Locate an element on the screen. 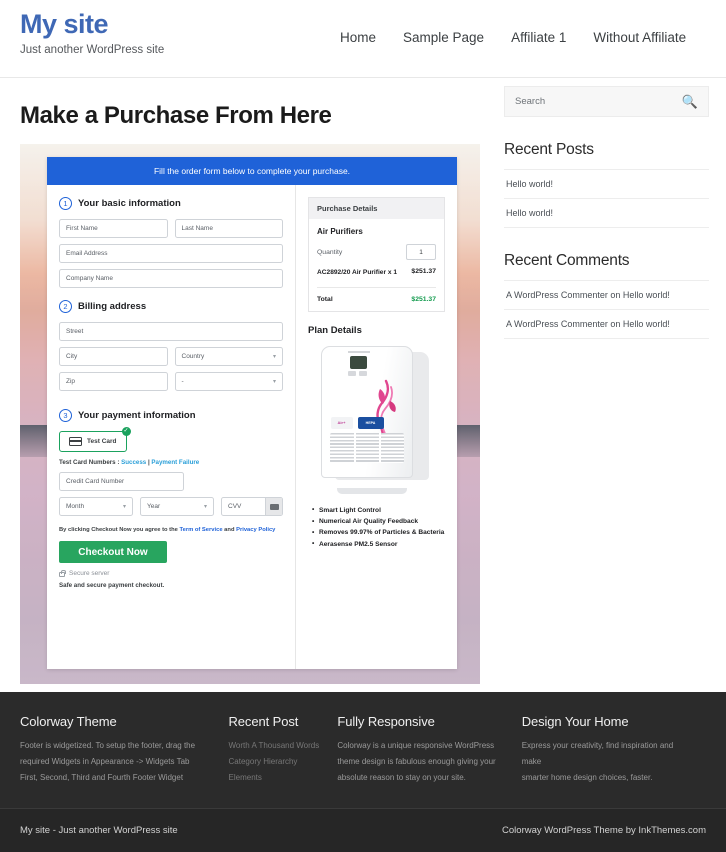 This screenshot has height=852, width=726. site-branding: My site Just another WordPress site is located at coordinates (92, 28).